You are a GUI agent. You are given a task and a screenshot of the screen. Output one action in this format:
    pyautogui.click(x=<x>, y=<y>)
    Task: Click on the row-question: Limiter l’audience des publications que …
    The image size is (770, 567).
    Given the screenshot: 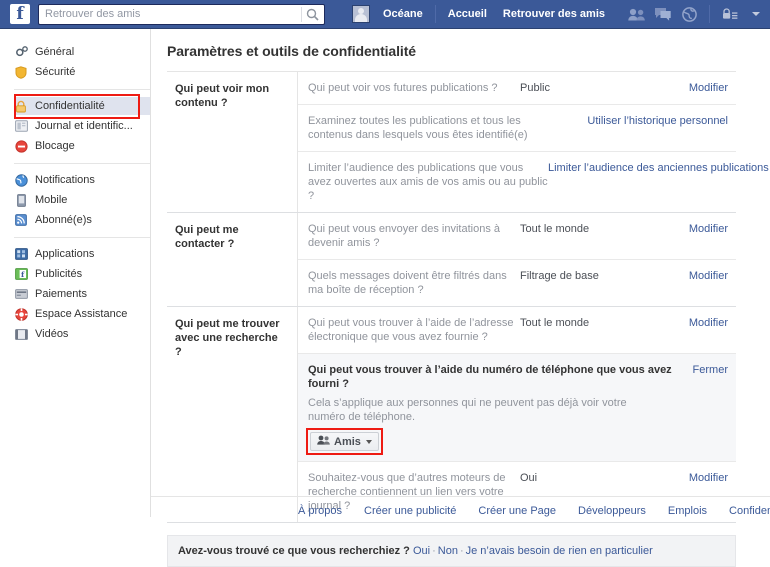 What is the action you would take?
    pyautogui.click(x=428, y=182)
    